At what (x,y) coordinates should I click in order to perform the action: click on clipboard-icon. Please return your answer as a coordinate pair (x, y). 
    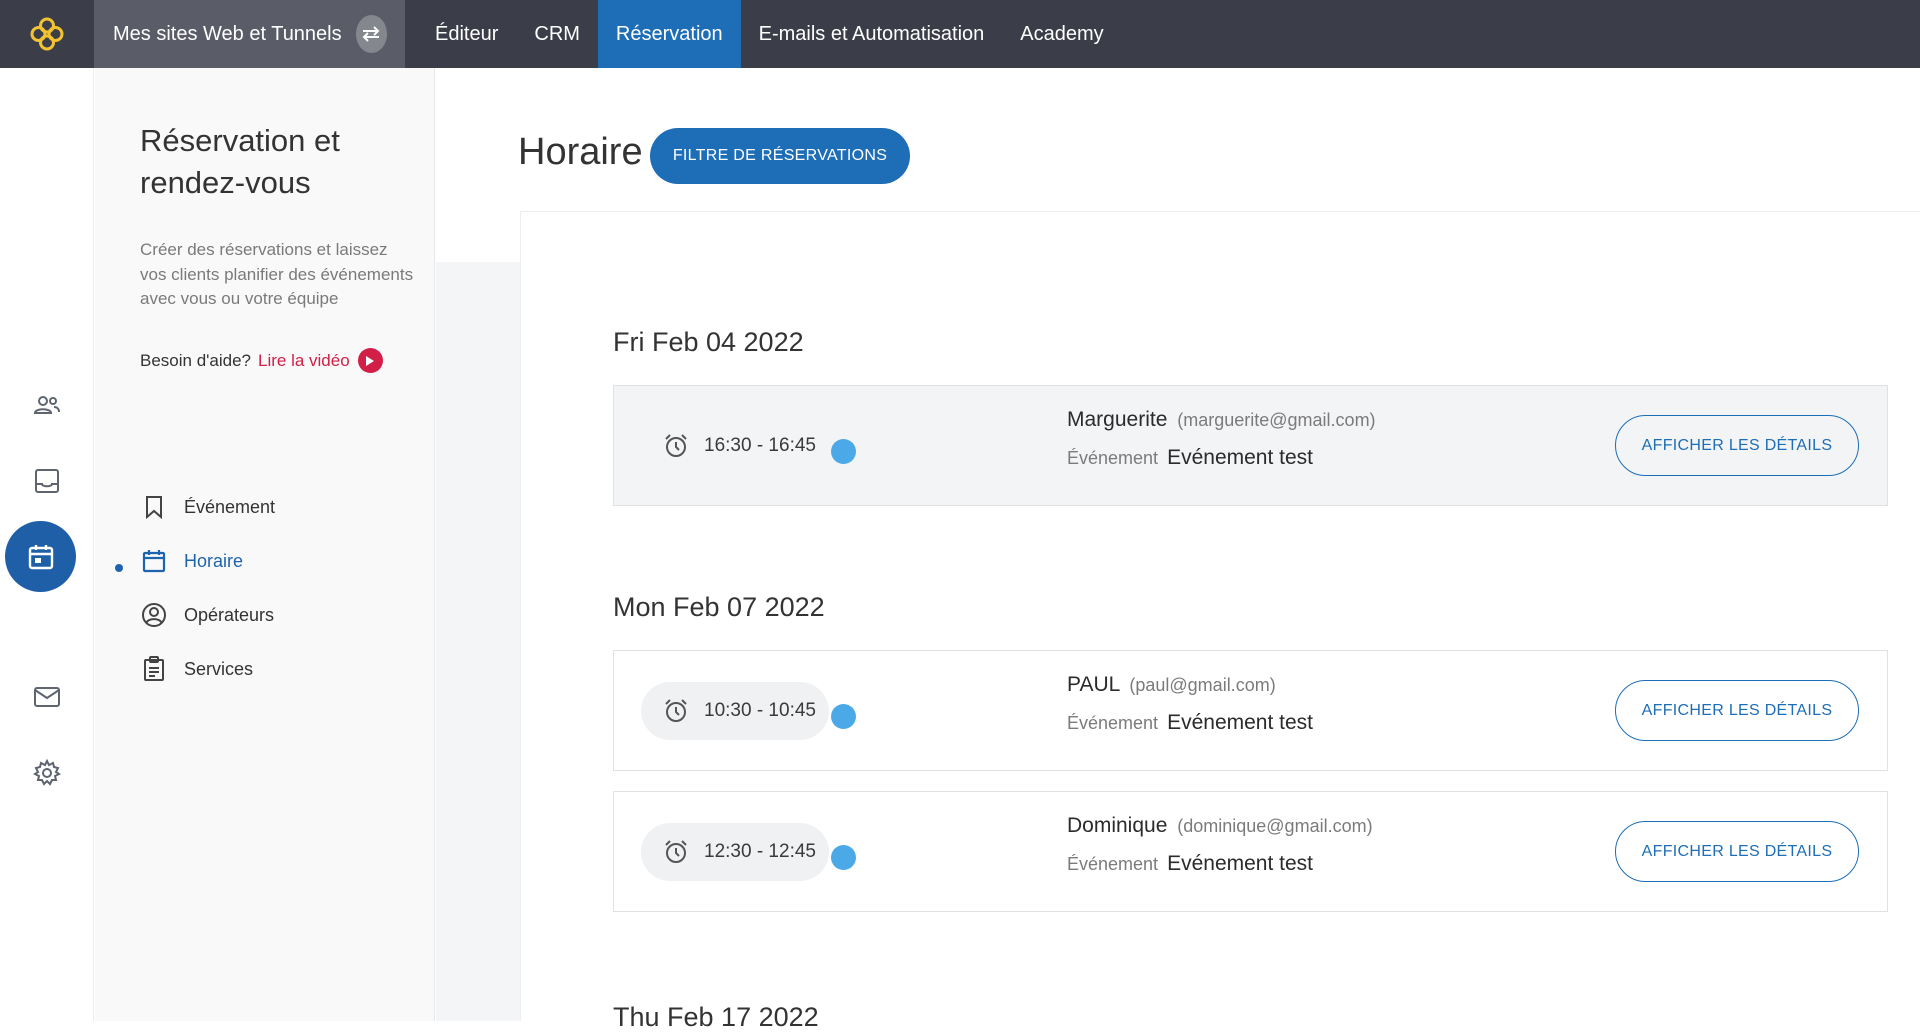
    Looking at the image, I should click on (154, 669).